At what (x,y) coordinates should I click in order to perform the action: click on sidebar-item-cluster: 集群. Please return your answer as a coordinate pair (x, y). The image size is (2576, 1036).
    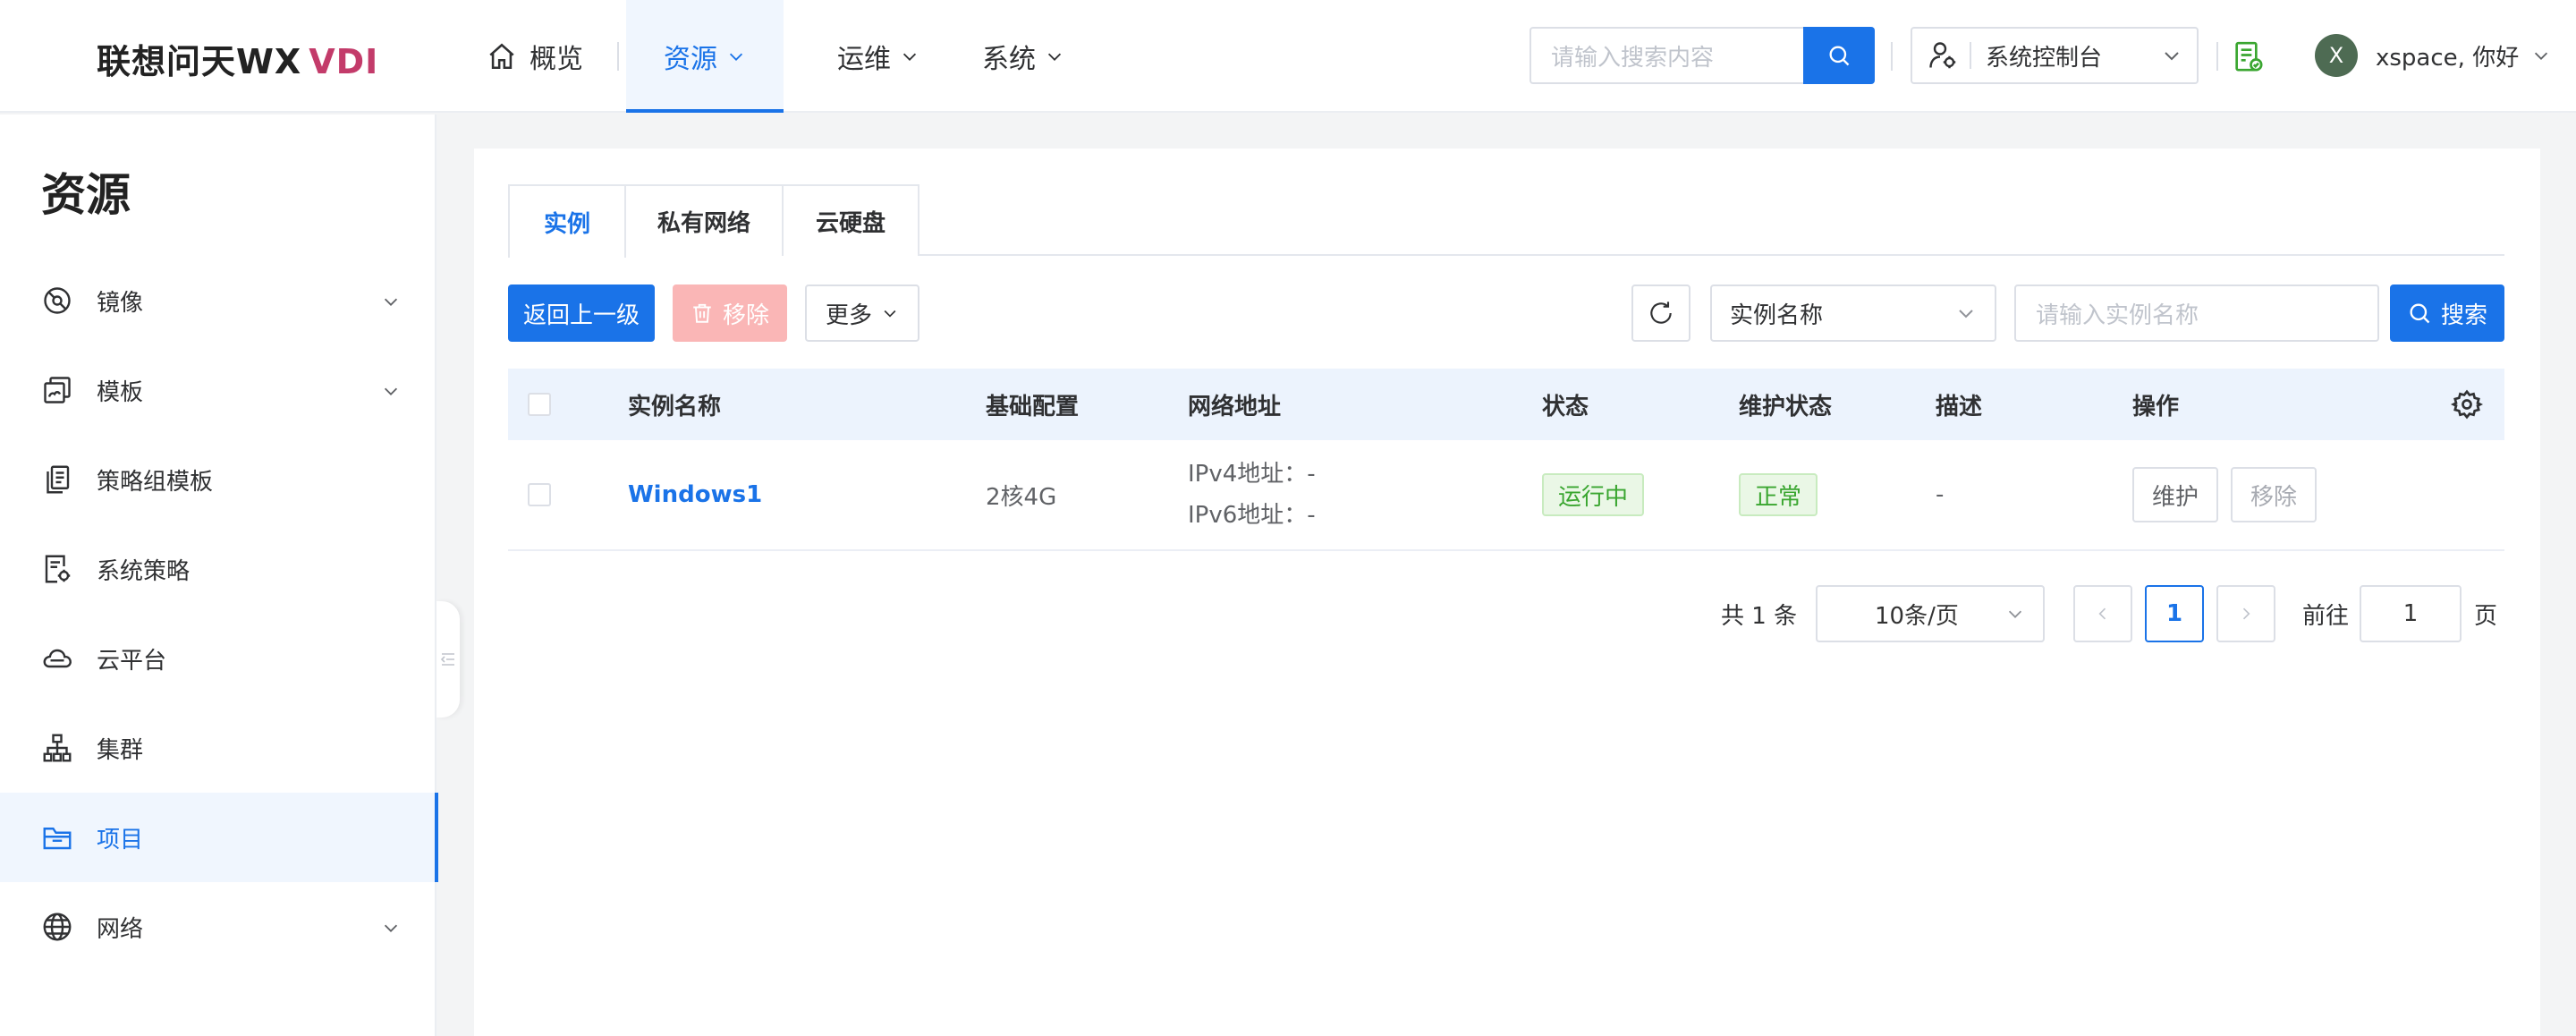
    Looking at the image, I should click on (218, 748).